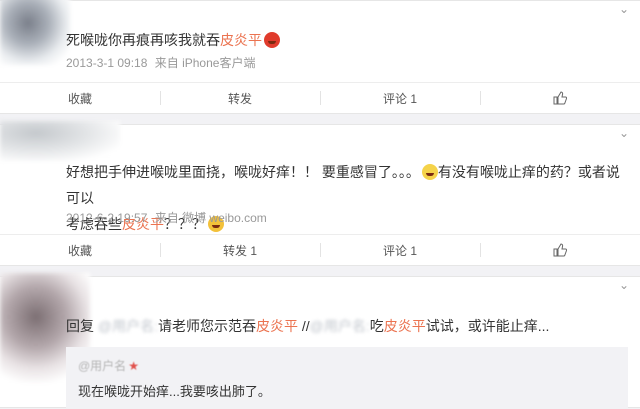  I want to click on action-bar: 收藏 转发 1 评论 1, so click(320, 249).